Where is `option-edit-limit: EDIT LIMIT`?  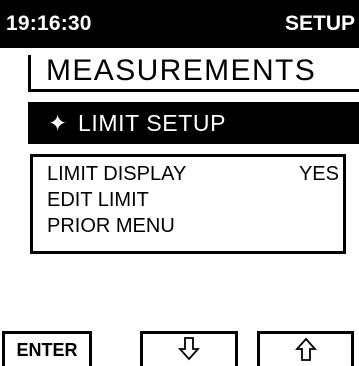
option-edit-limit: EDIT LIMIT is located at coordinates (188, 200).